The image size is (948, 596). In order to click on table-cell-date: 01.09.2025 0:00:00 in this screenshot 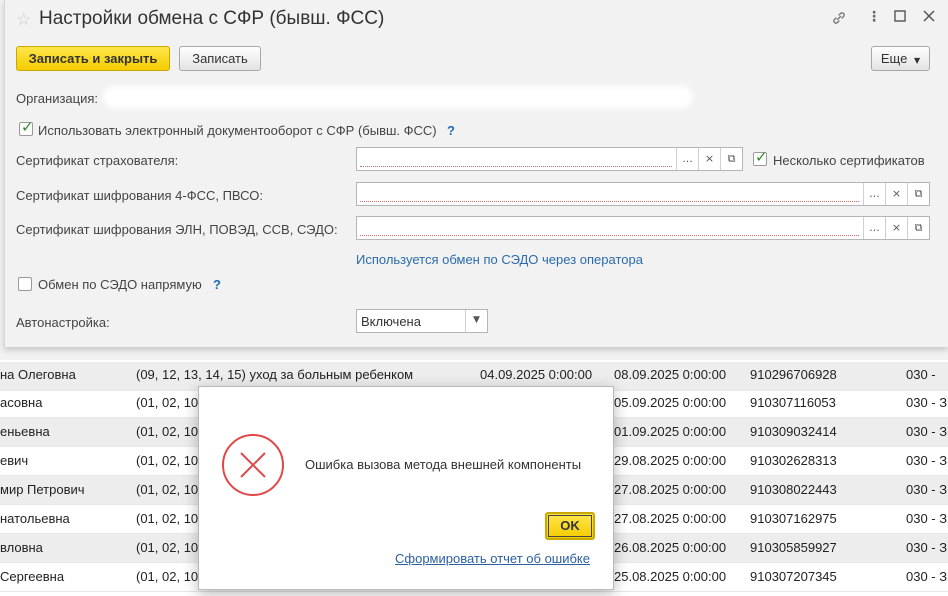, I will do `click(670, 431)`.